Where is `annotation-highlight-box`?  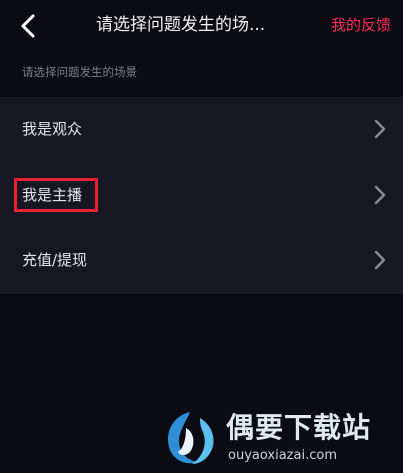
annotation-highlight-box is located at coordinates (56, 195).